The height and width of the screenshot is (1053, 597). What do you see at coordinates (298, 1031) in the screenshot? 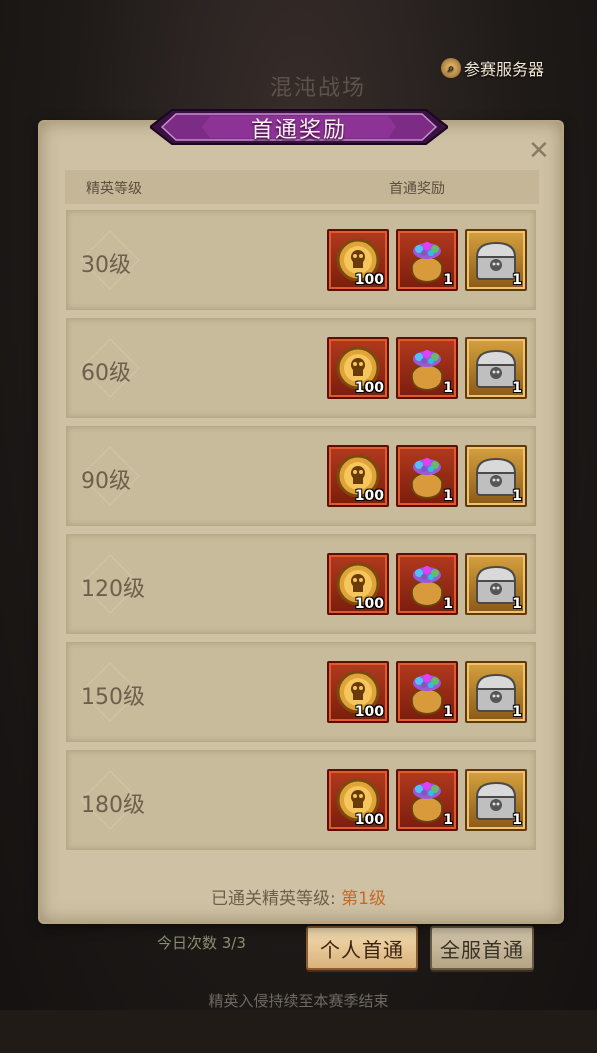
I see `bottom-nav-bar` at bounding box center [298, 1031].